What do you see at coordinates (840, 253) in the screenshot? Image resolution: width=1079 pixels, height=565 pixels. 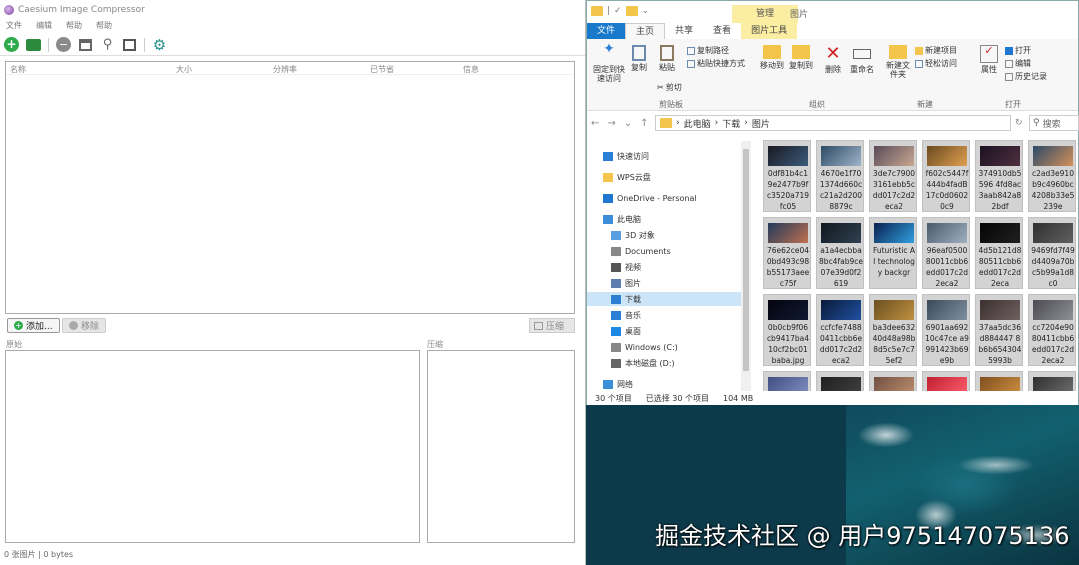 I see `file-tile: a1a4ecbba8bc4fab9ce07e39d0f2619` at bounding box center [840, 253].